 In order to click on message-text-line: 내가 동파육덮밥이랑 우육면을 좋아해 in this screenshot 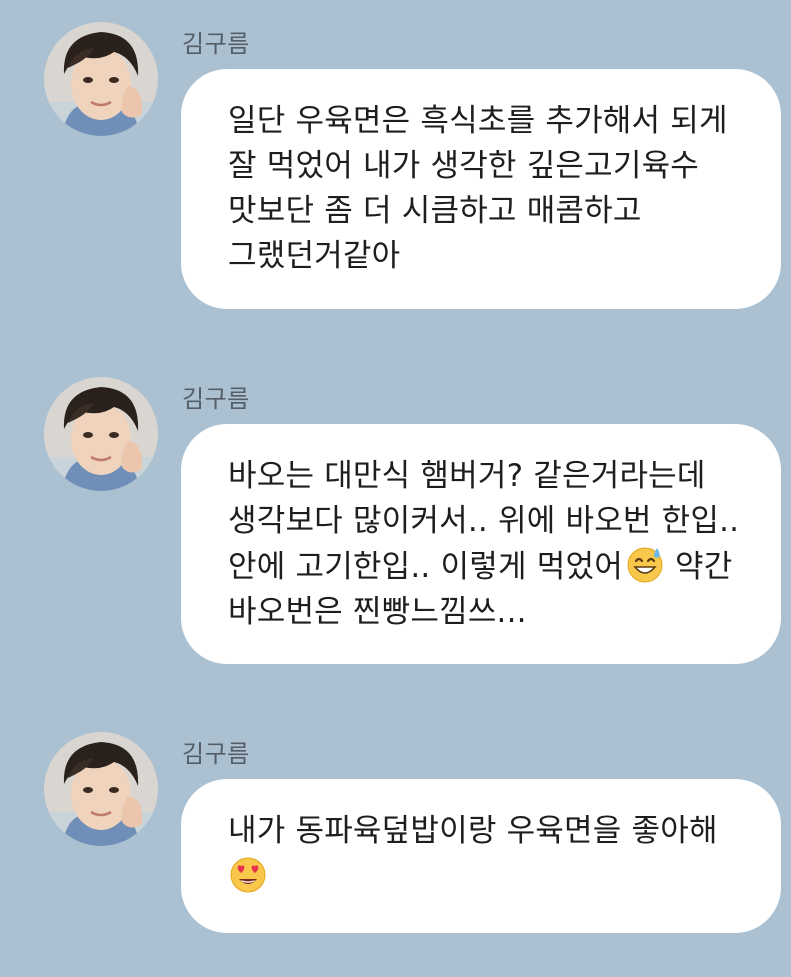, I will do `click(473, 831)`.